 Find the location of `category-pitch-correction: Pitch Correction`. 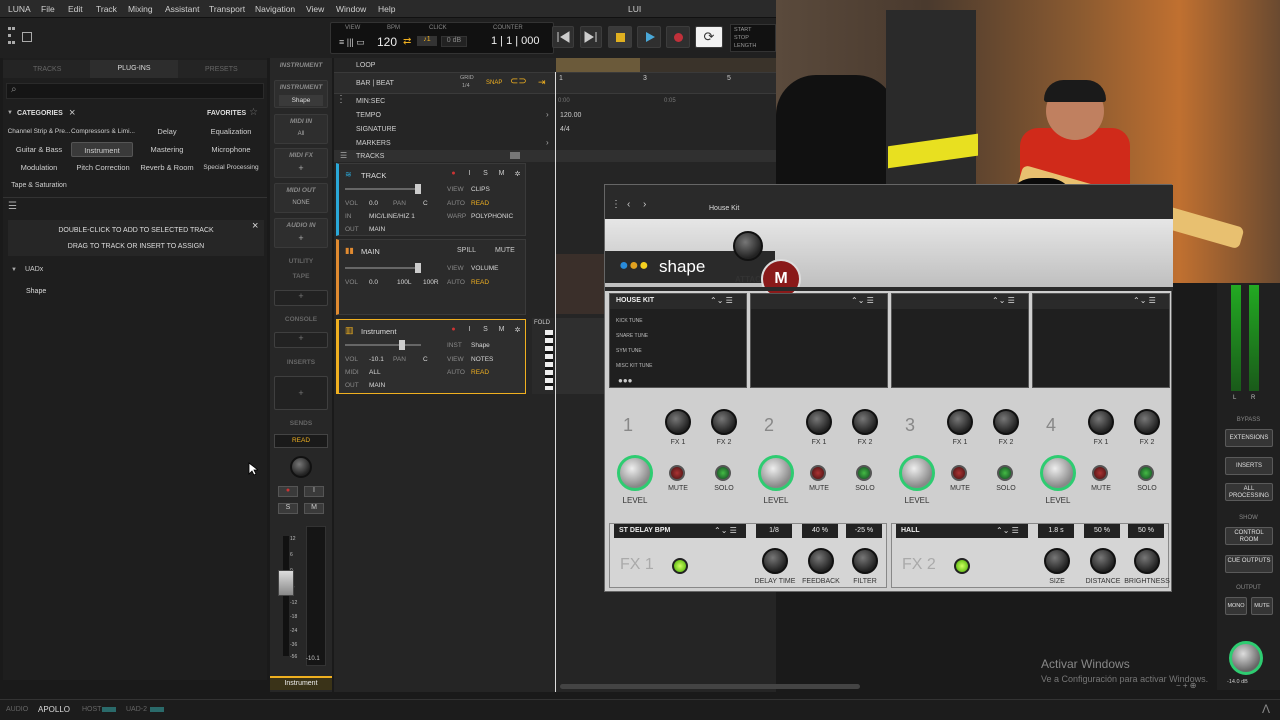

category-pitch-correction: Pitch Correction is located at coordinates (103, 167).